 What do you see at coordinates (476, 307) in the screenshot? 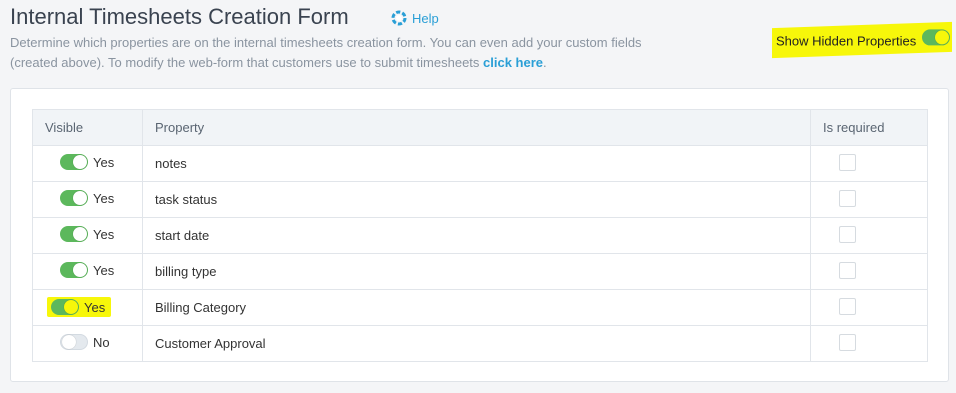
I see `property-name: Billing Category` at bounding box center [476, 307].